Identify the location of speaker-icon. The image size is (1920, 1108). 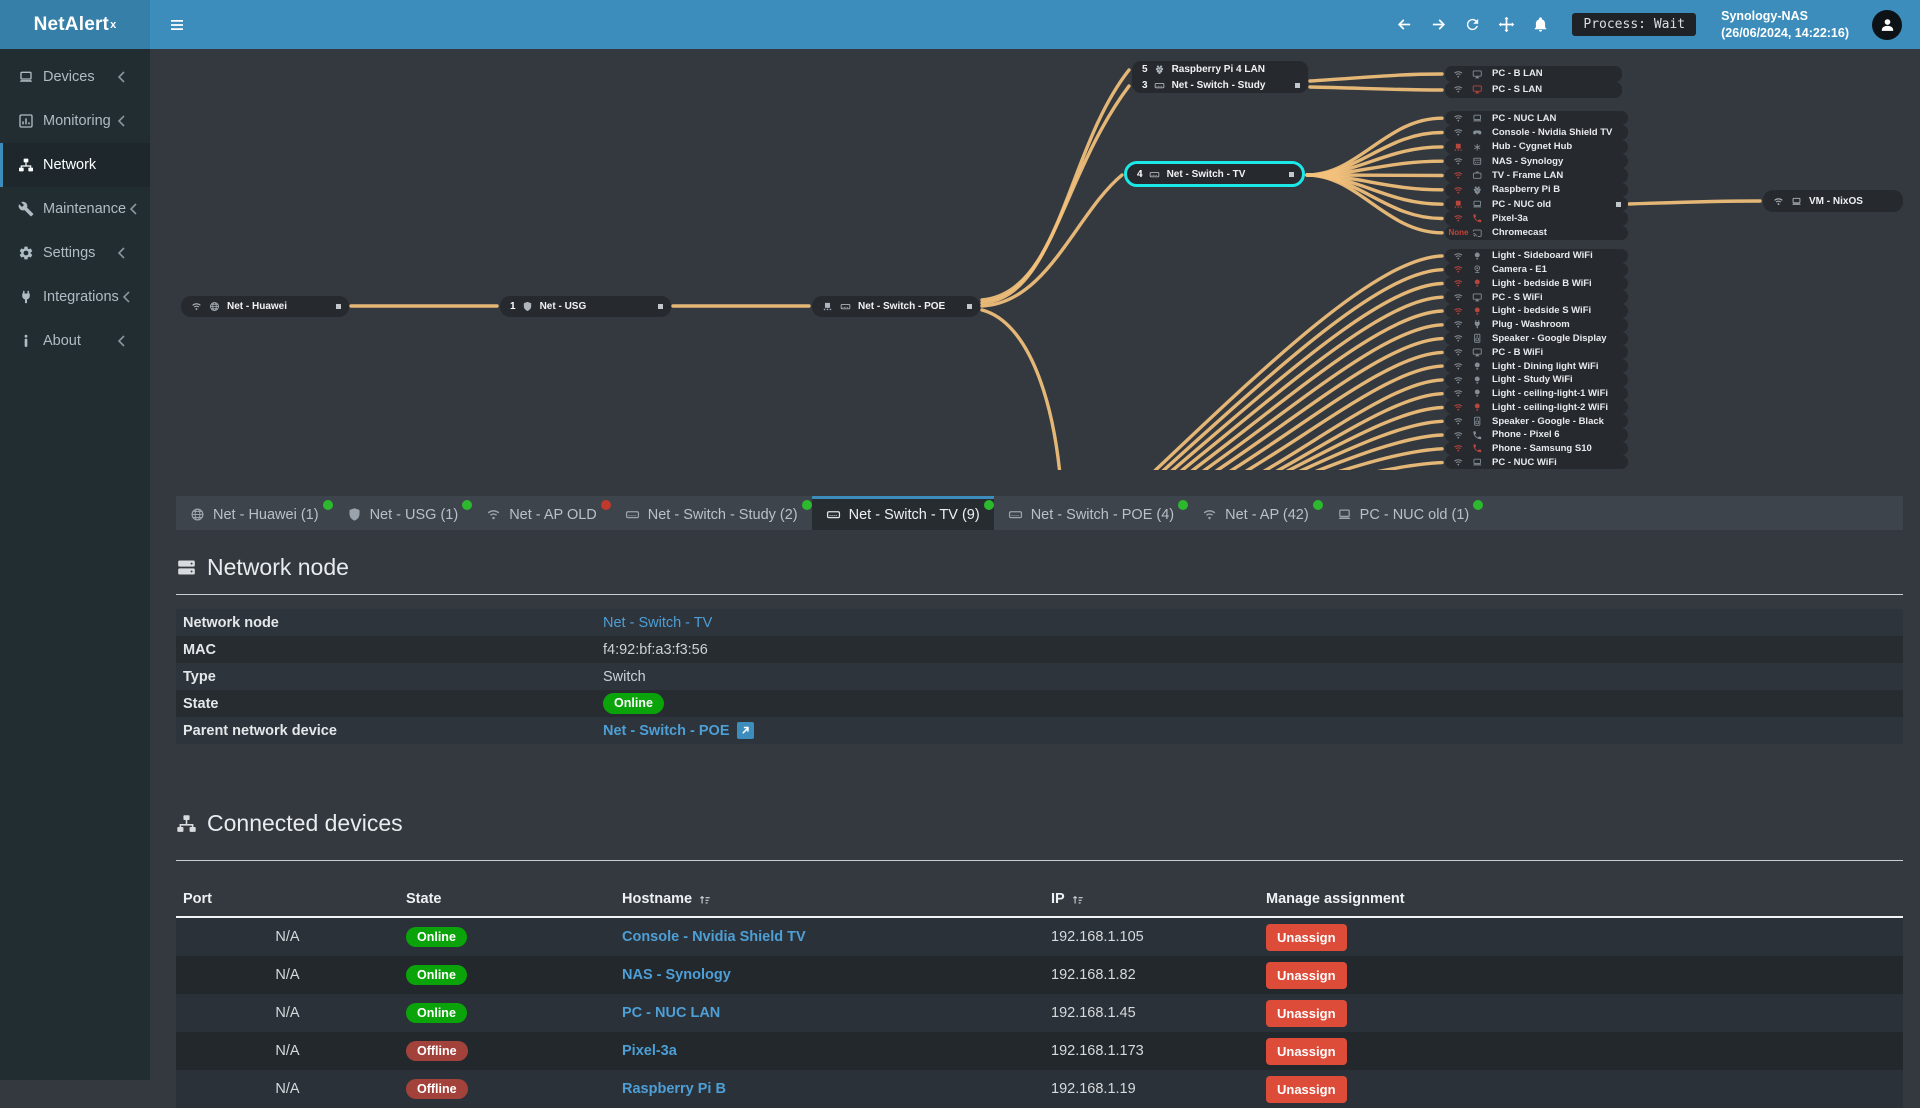
(1477, 421).